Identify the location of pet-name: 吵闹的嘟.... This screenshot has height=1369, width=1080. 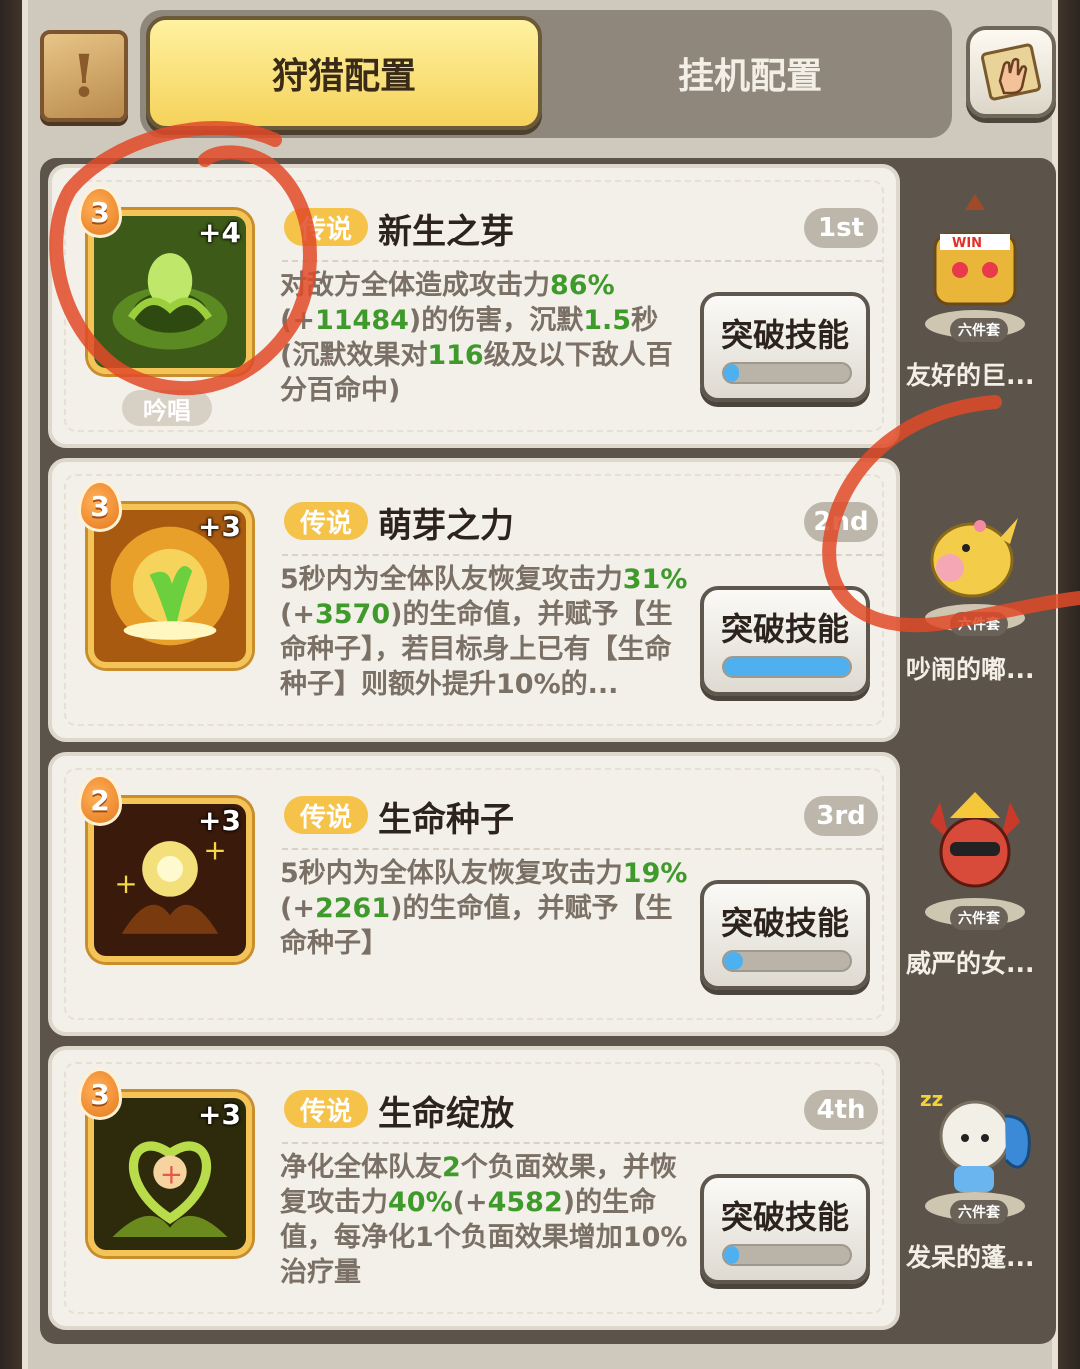
(970, 669).